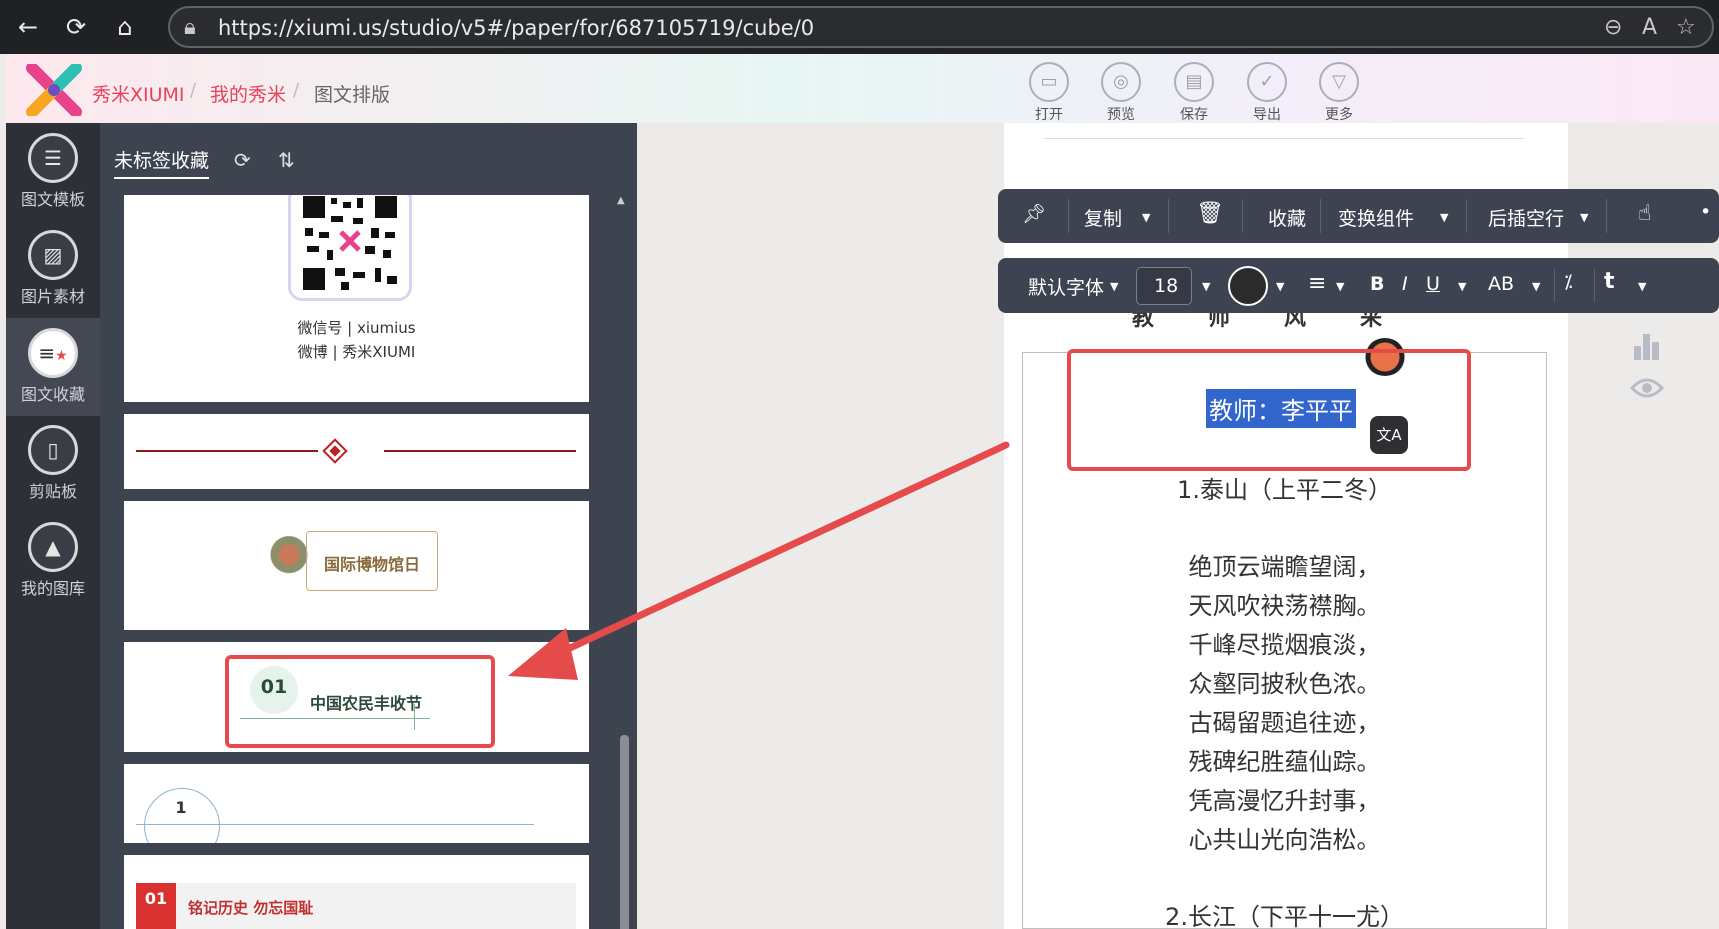 This screenshot has height=929, width=1719. I want to click on poem-line: 凭高漫忆升封事，, so click(1284, 801).